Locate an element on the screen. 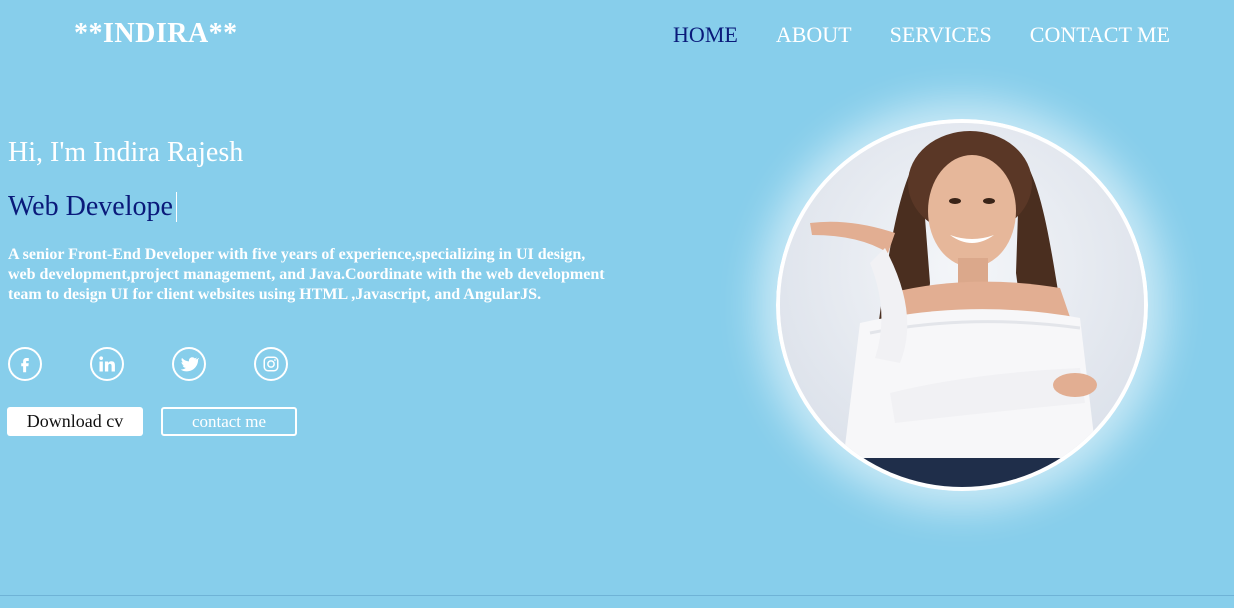 Image resolution: width=1234 pixels, height=608 pixels. contact-me-button: contact me is located at coordinates (229, 421).